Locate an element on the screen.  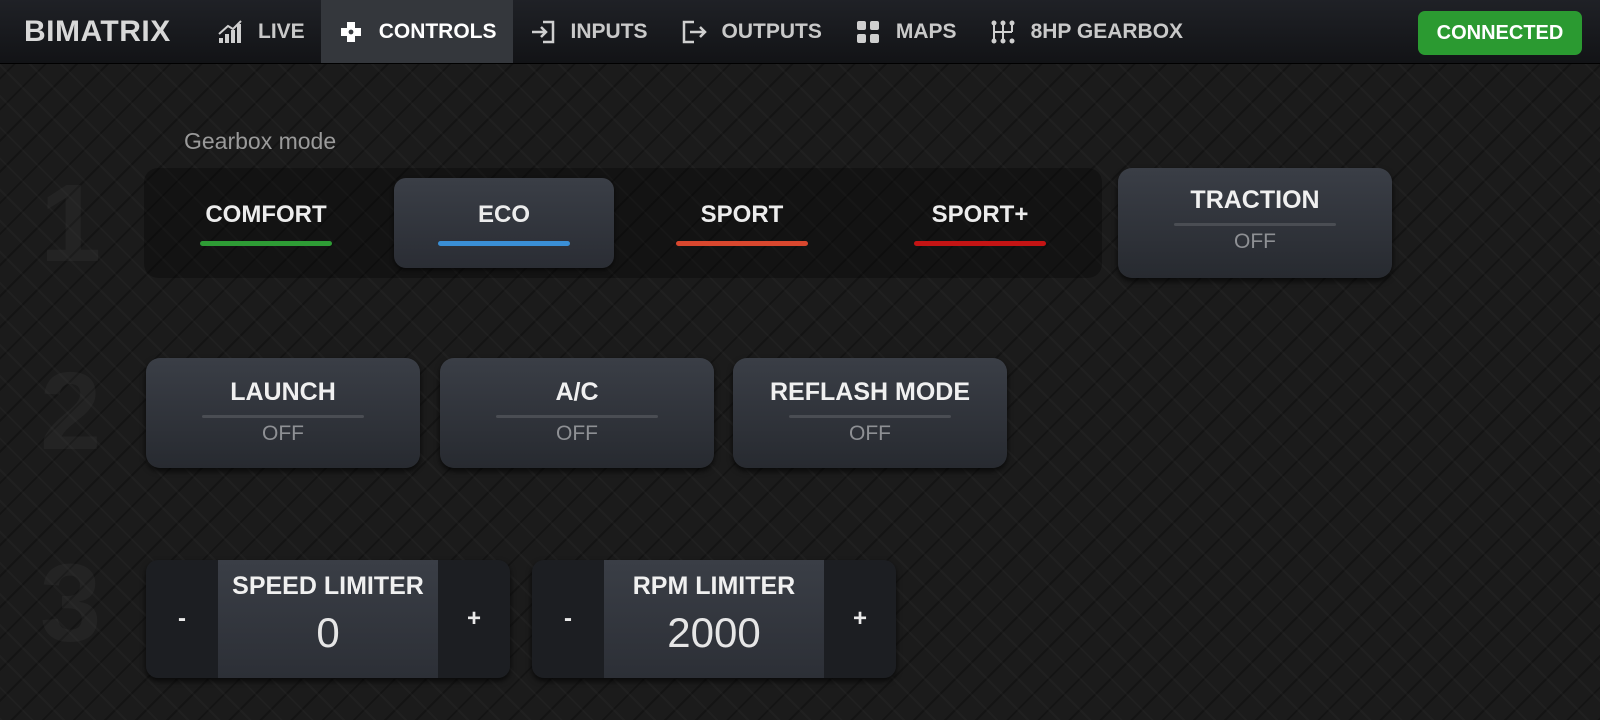
rpm-limiter-control: - RPM LIMITER 2000 + is located at coordinates (714, 619).